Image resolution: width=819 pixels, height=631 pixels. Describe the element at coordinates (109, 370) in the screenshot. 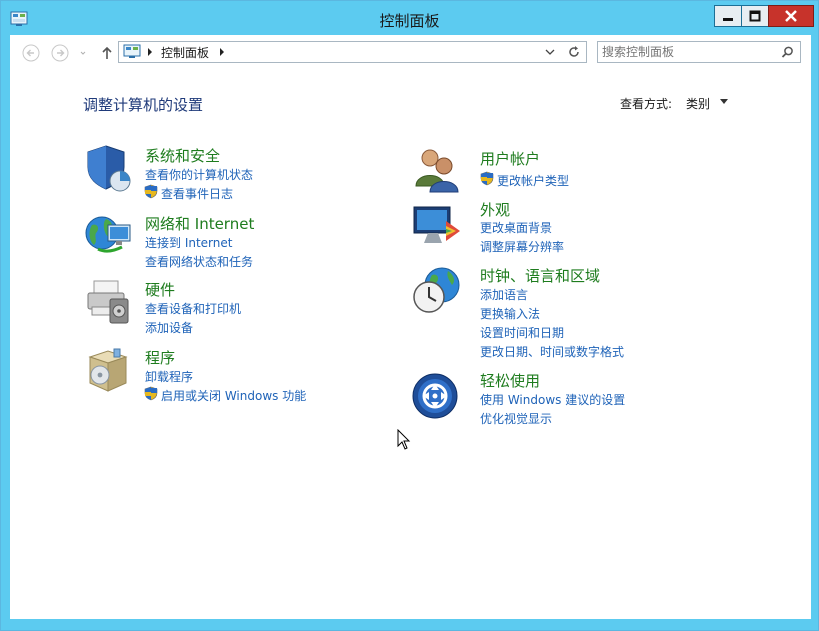

I see `programs-box-icon` at that location.